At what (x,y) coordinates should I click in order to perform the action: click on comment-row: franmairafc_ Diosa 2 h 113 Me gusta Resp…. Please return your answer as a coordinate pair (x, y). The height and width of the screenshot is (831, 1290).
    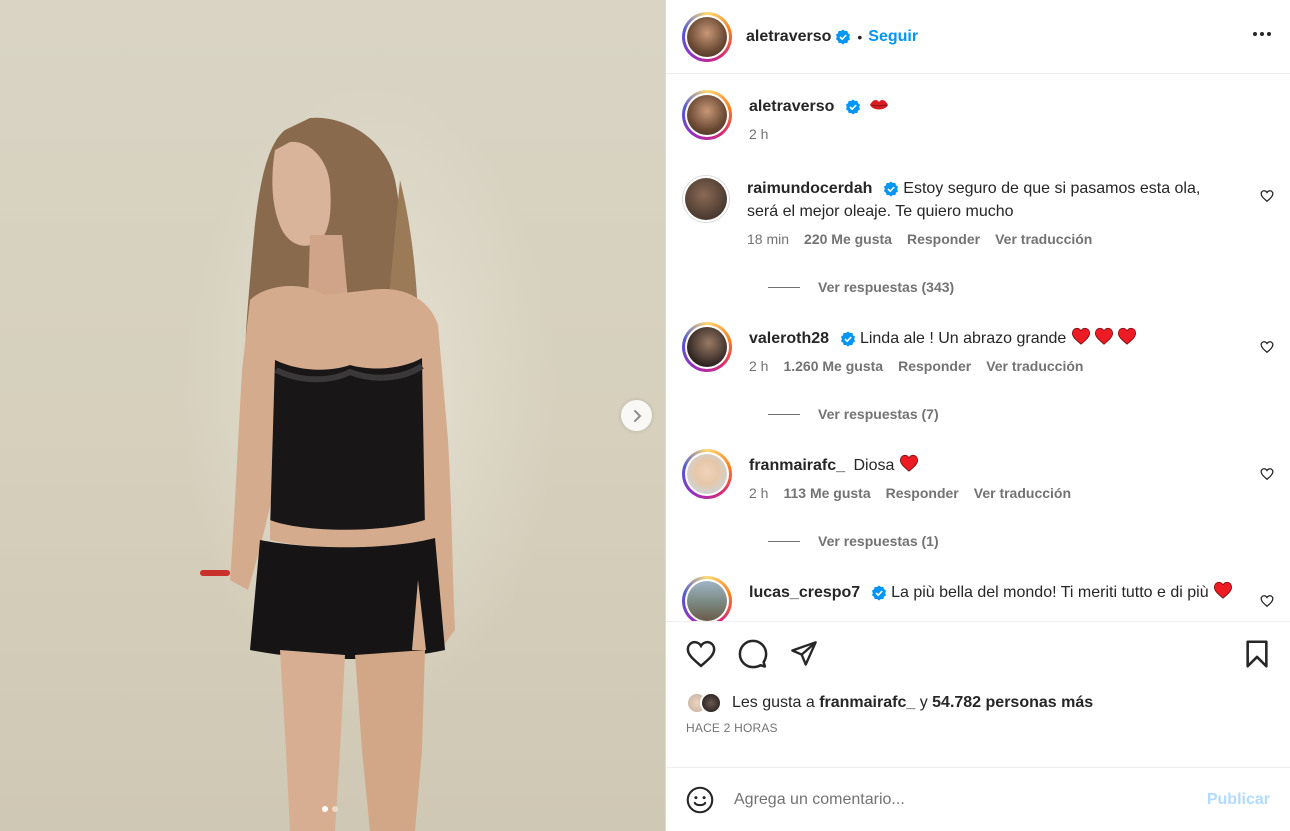
    Looking at the image, I should click on (978, 475).